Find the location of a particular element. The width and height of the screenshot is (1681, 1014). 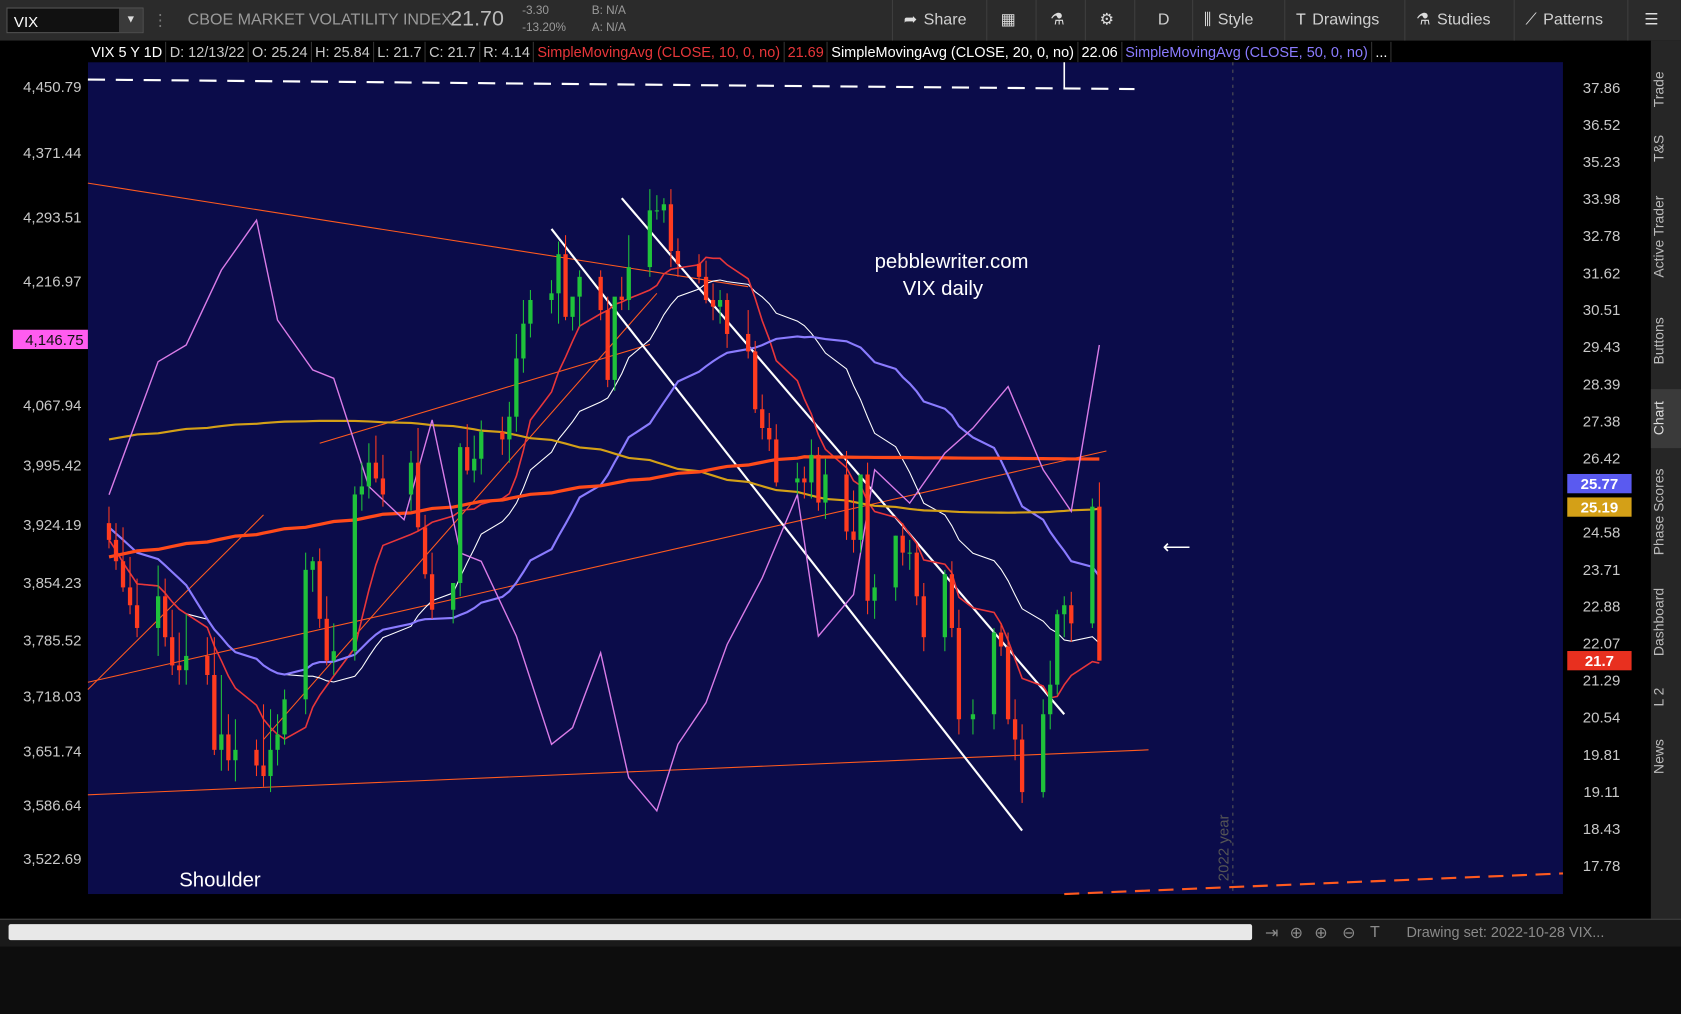

side-tab-phase-scores: Phase Scores is located at coordinates (1666, 512).